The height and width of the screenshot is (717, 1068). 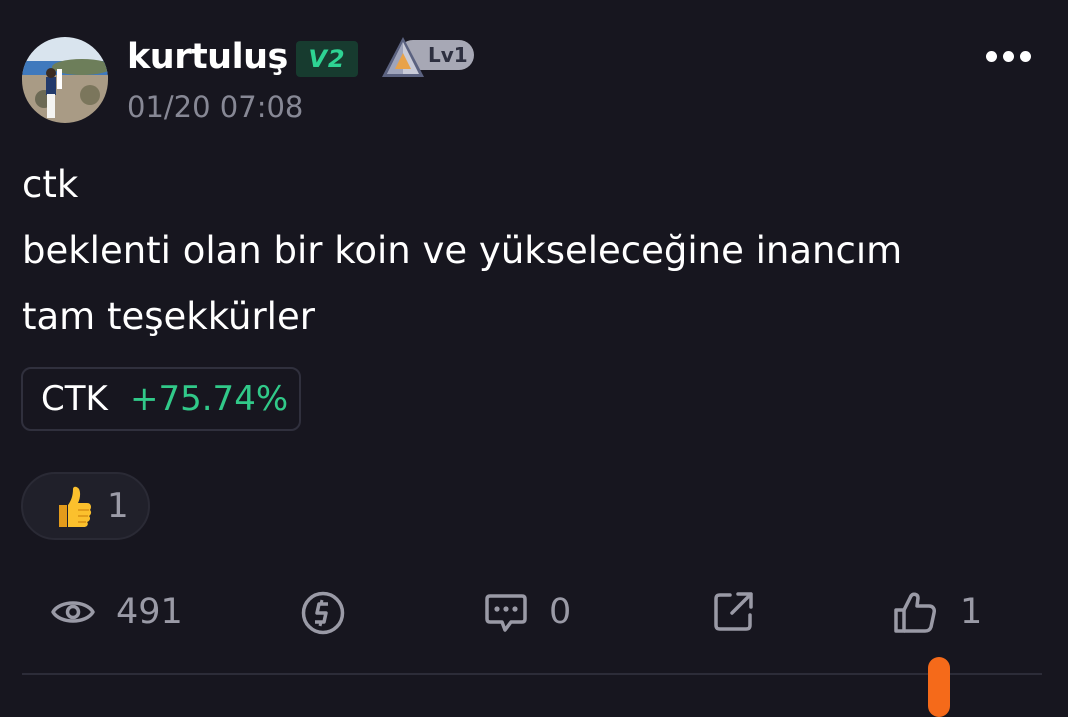 What do you see at coordinates (939, 687) in the screenshot?
I see `scroll-indicator` at bounding box center [939, 687].